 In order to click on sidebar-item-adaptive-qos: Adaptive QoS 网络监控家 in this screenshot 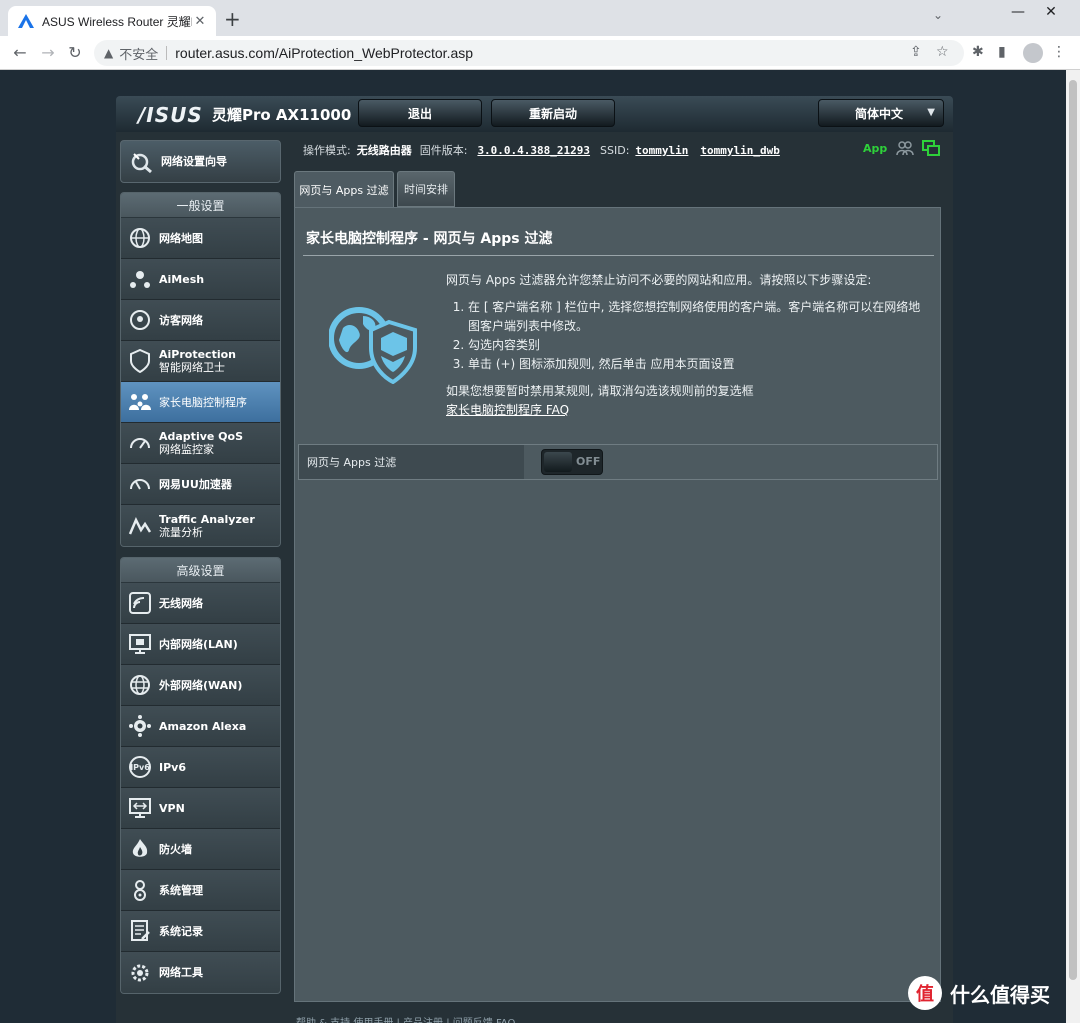, I will do `click(200, 443)`.